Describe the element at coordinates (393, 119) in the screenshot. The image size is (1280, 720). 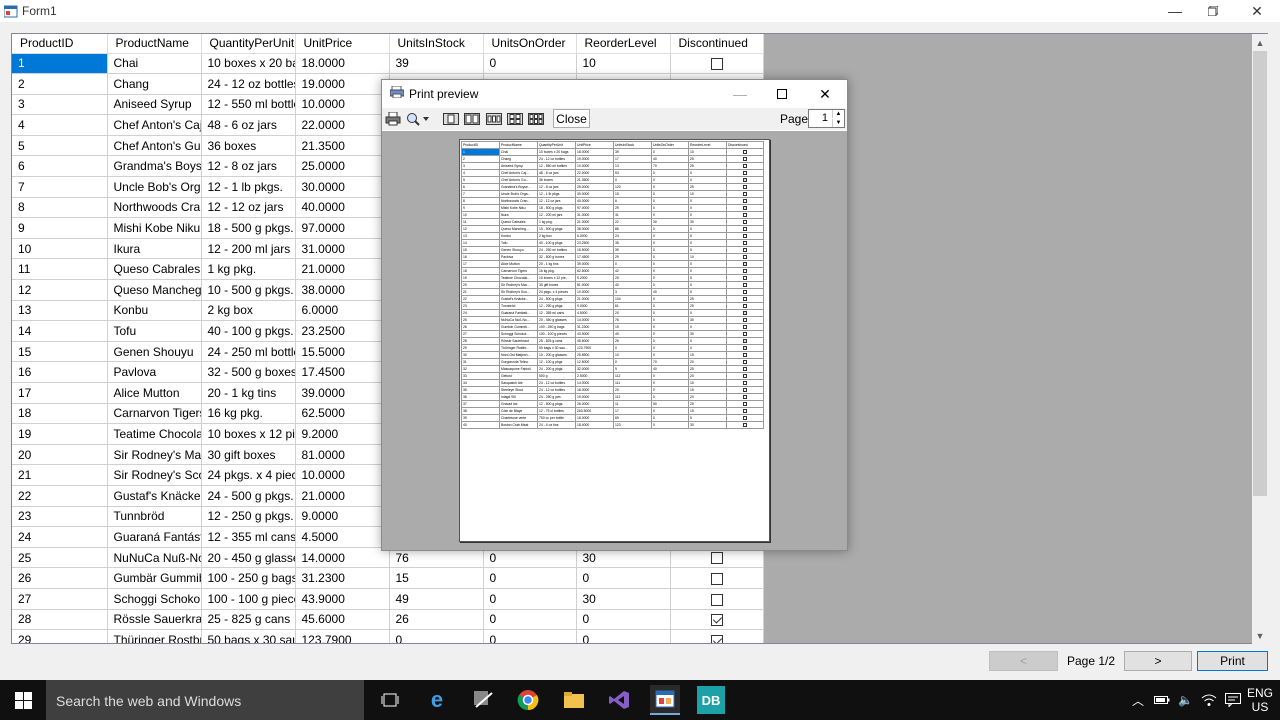
I see `print-icon` at that location.